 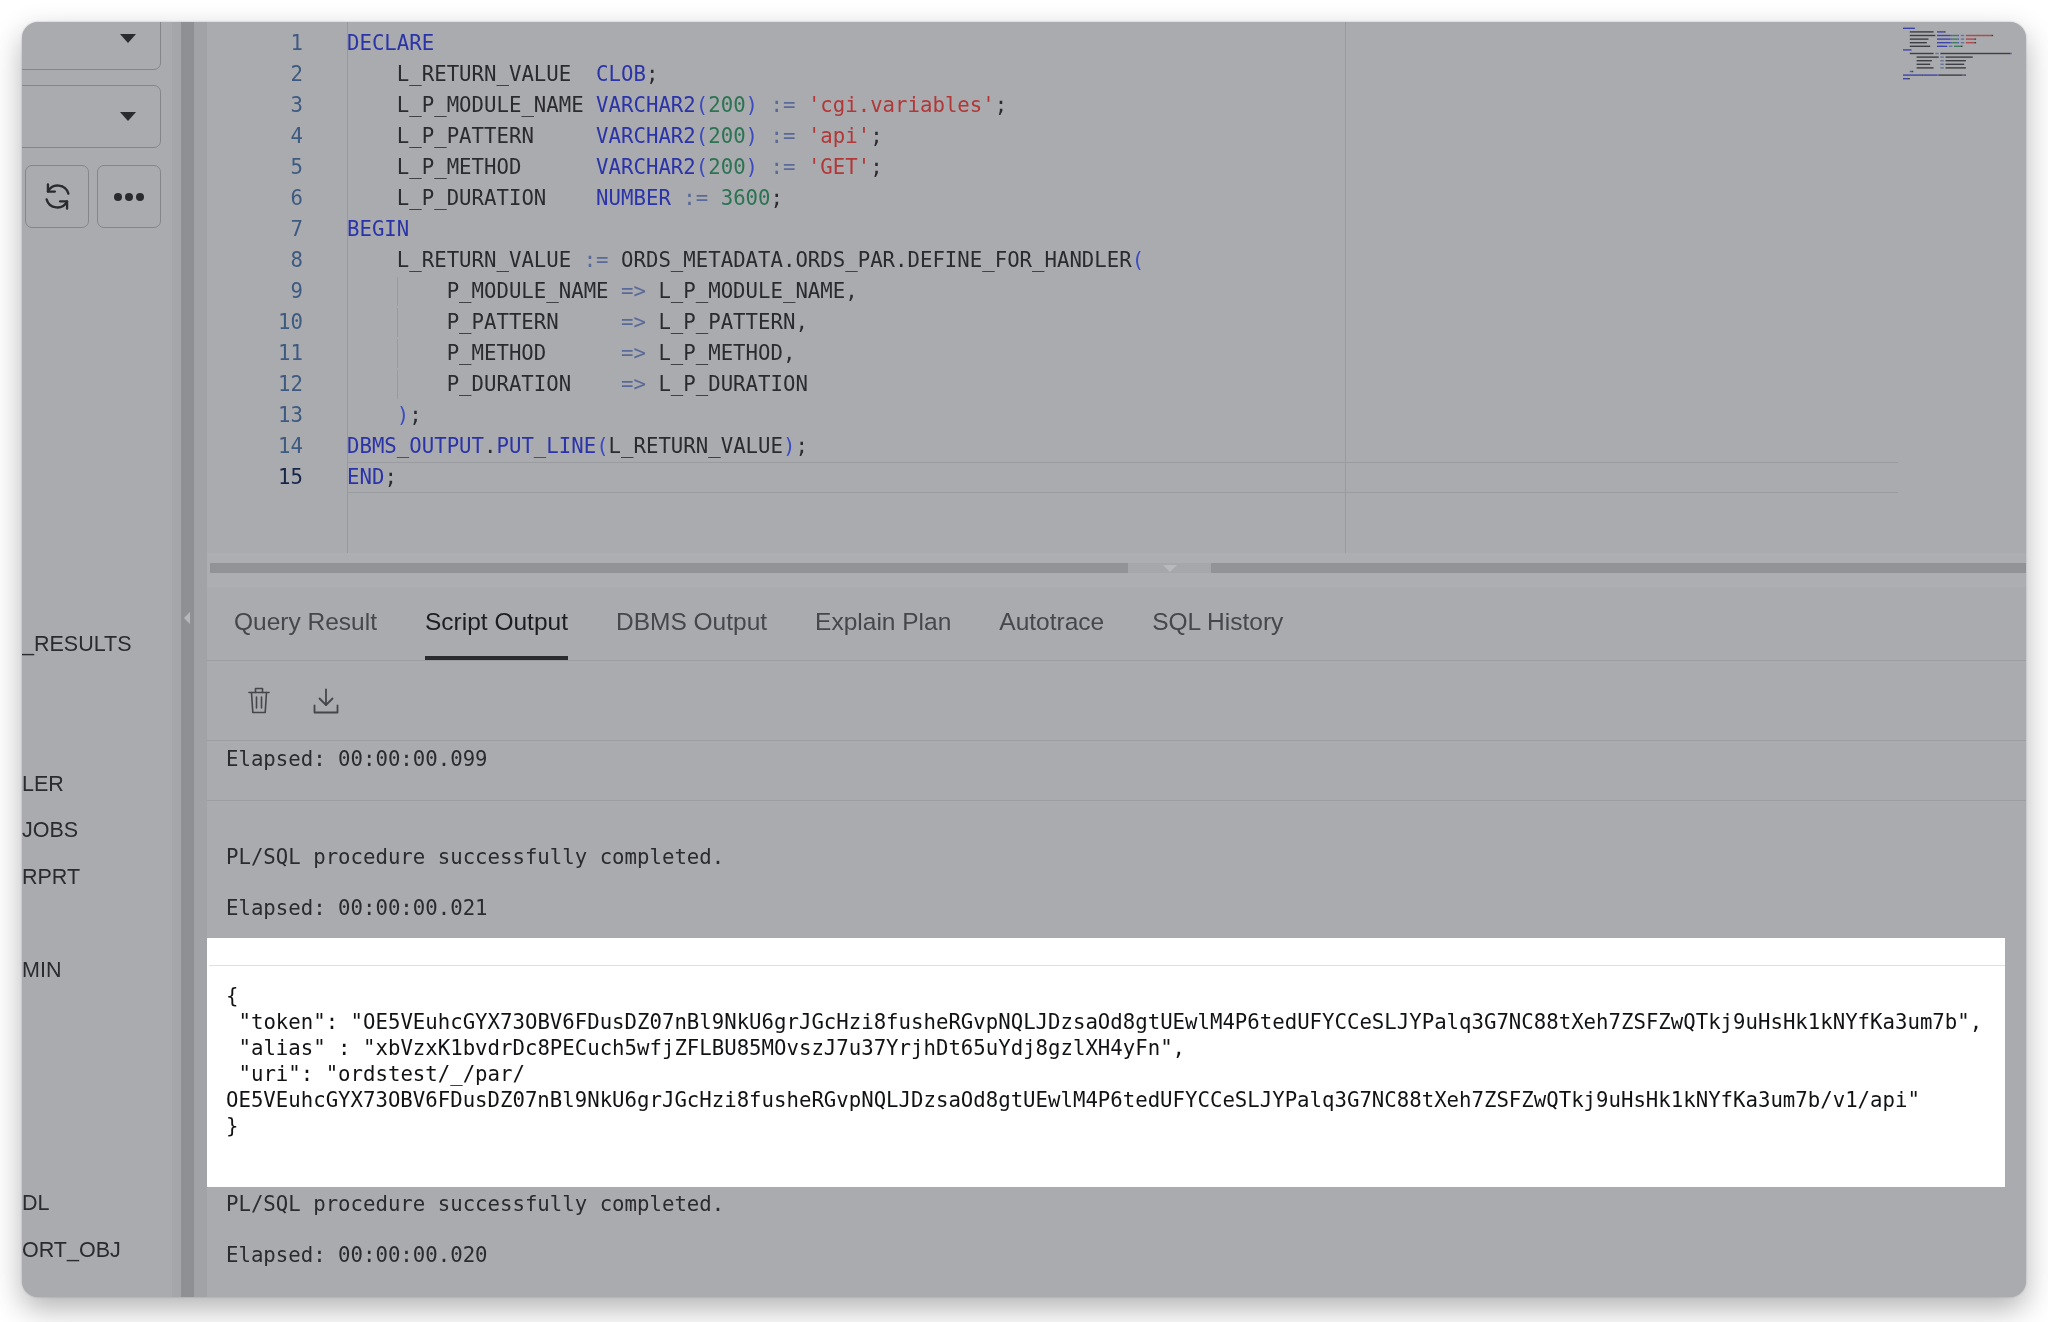 What do you see at coordinates (296, 198) in the screenshot?
I see `line-number: 6` at bounding box center [296, 198].